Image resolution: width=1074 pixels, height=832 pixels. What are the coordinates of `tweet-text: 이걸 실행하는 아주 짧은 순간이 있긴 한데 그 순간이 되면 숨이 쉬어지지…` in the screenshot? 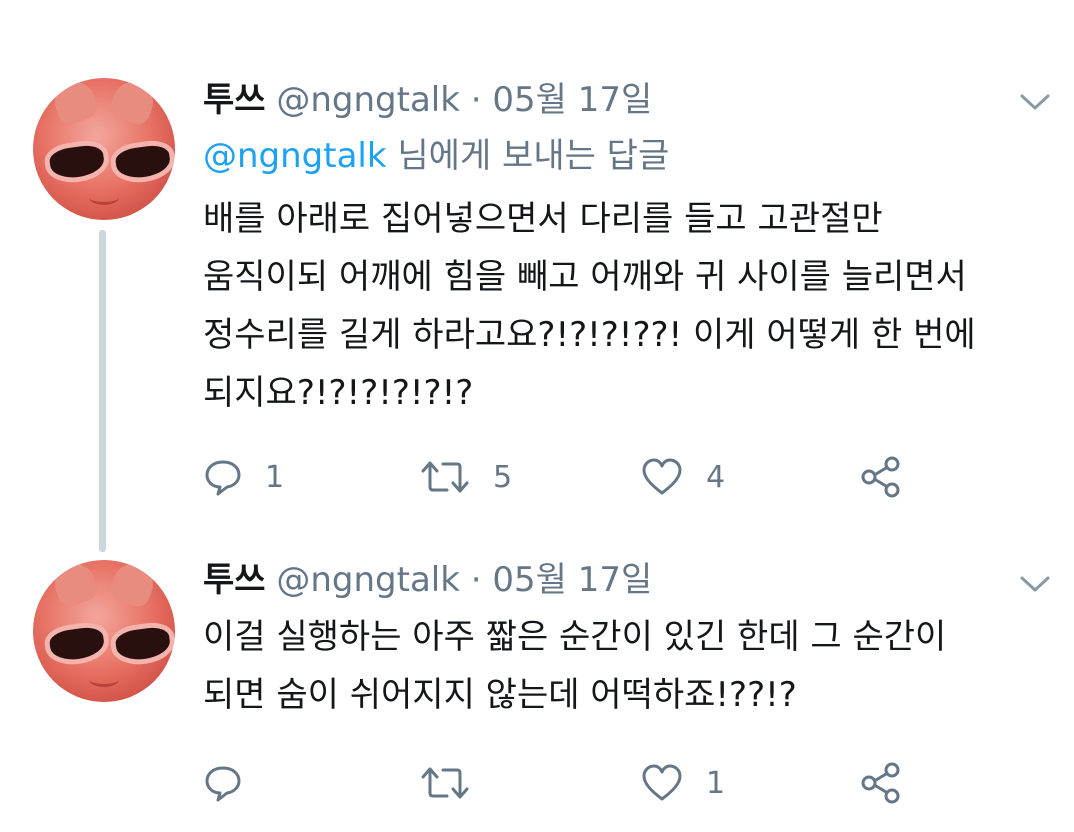 It's located at (633, 666).